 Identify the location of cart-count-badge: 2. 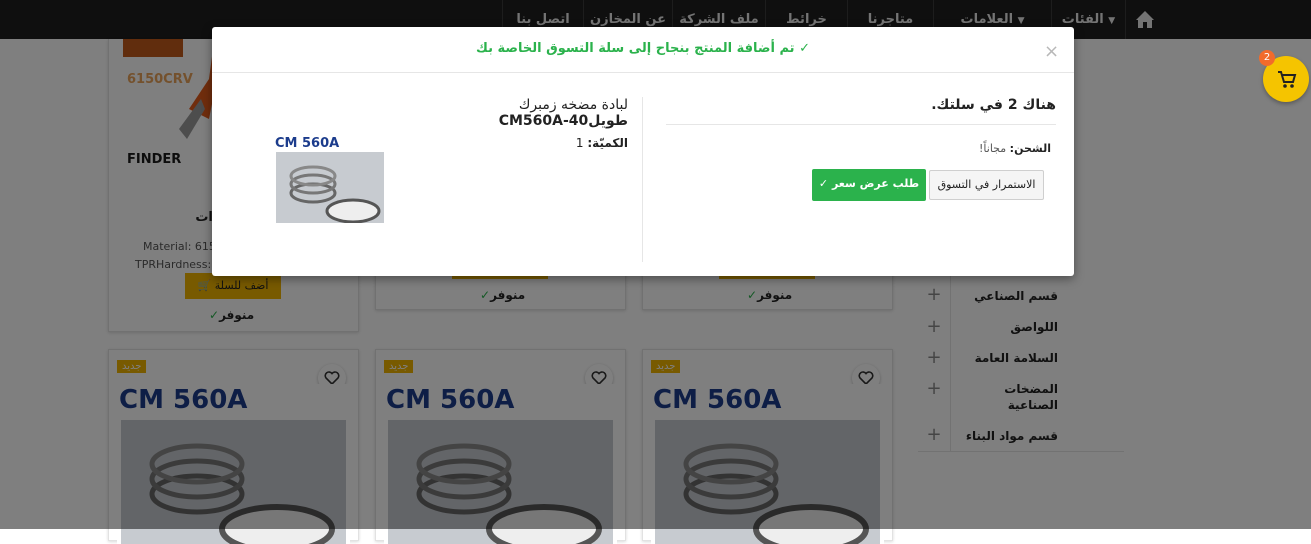
(1267, 58).